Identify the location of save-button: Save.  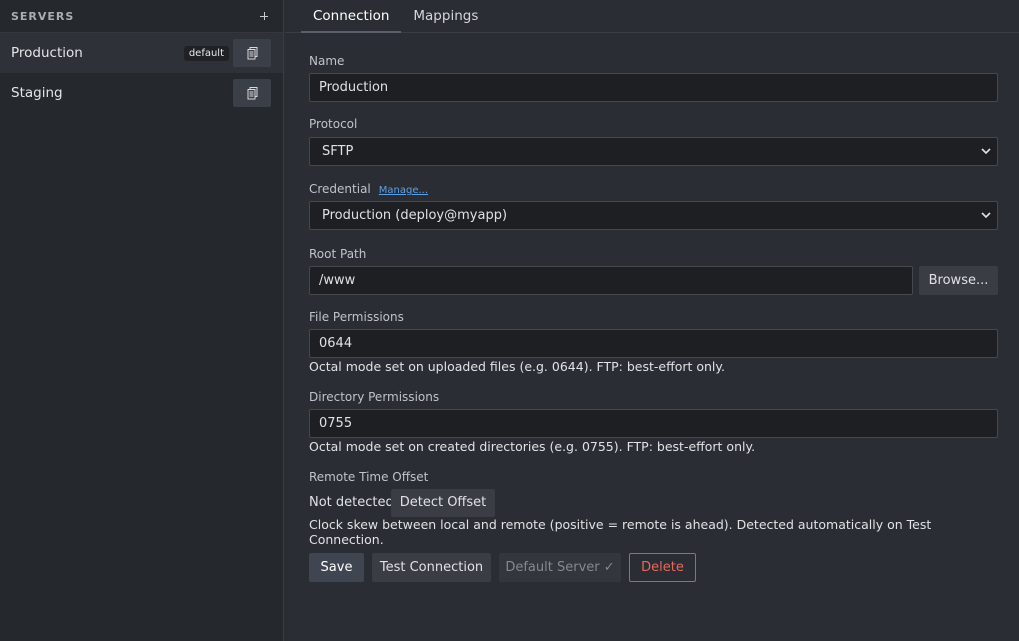
(336, 567).